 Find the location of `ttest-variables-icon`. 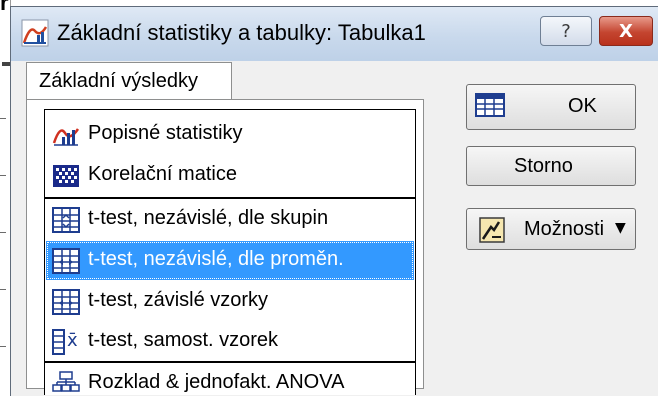

ttest-variables-icon is located at coordinates (66, 261).